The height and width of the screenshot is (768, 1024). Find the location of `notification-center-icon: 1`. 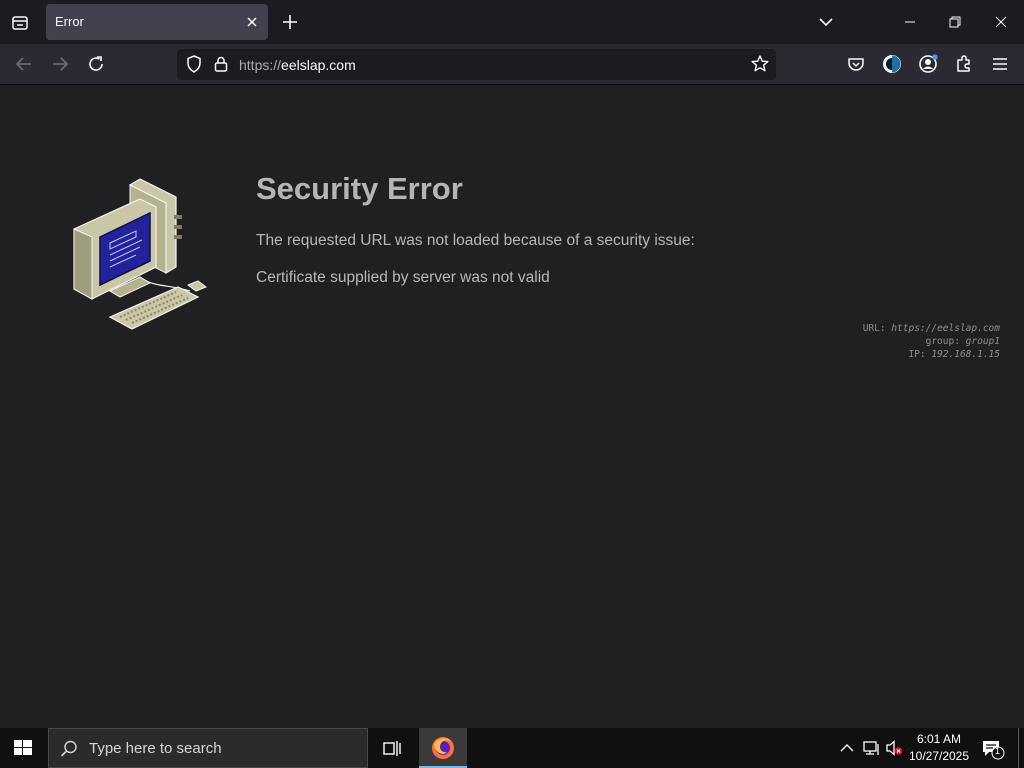

notification-center-icon: 1 is located at coordinates (993, 749).